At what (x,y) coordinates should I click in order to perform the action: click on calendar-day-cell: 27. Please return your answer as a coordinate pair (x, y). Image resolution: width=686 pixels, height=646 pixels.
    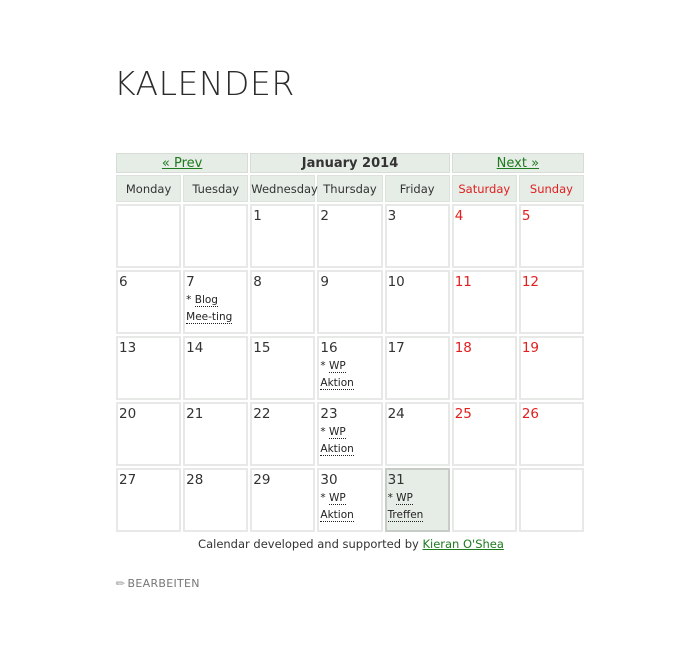
    Looking at the image, I should click on (149, 500).